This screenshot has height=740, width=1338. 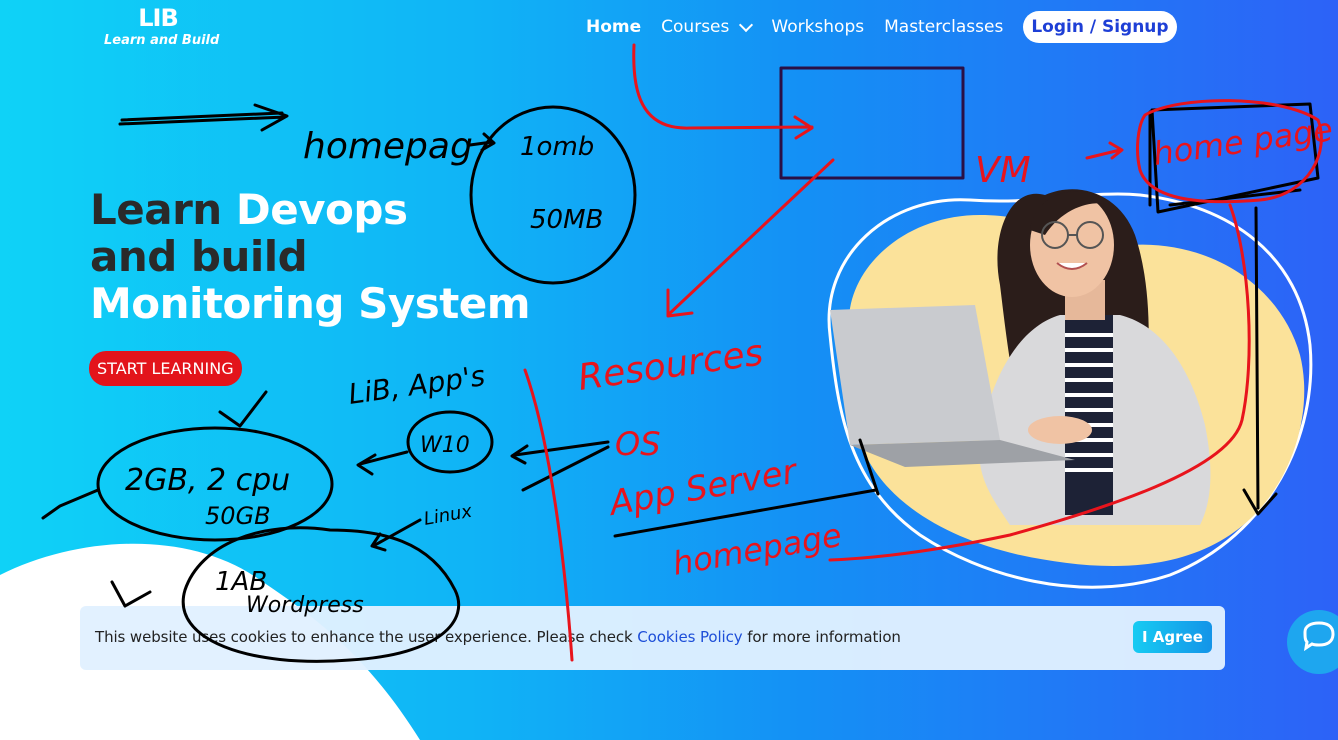 I want to click on hw-os: OS, so click(x=638, y=444).